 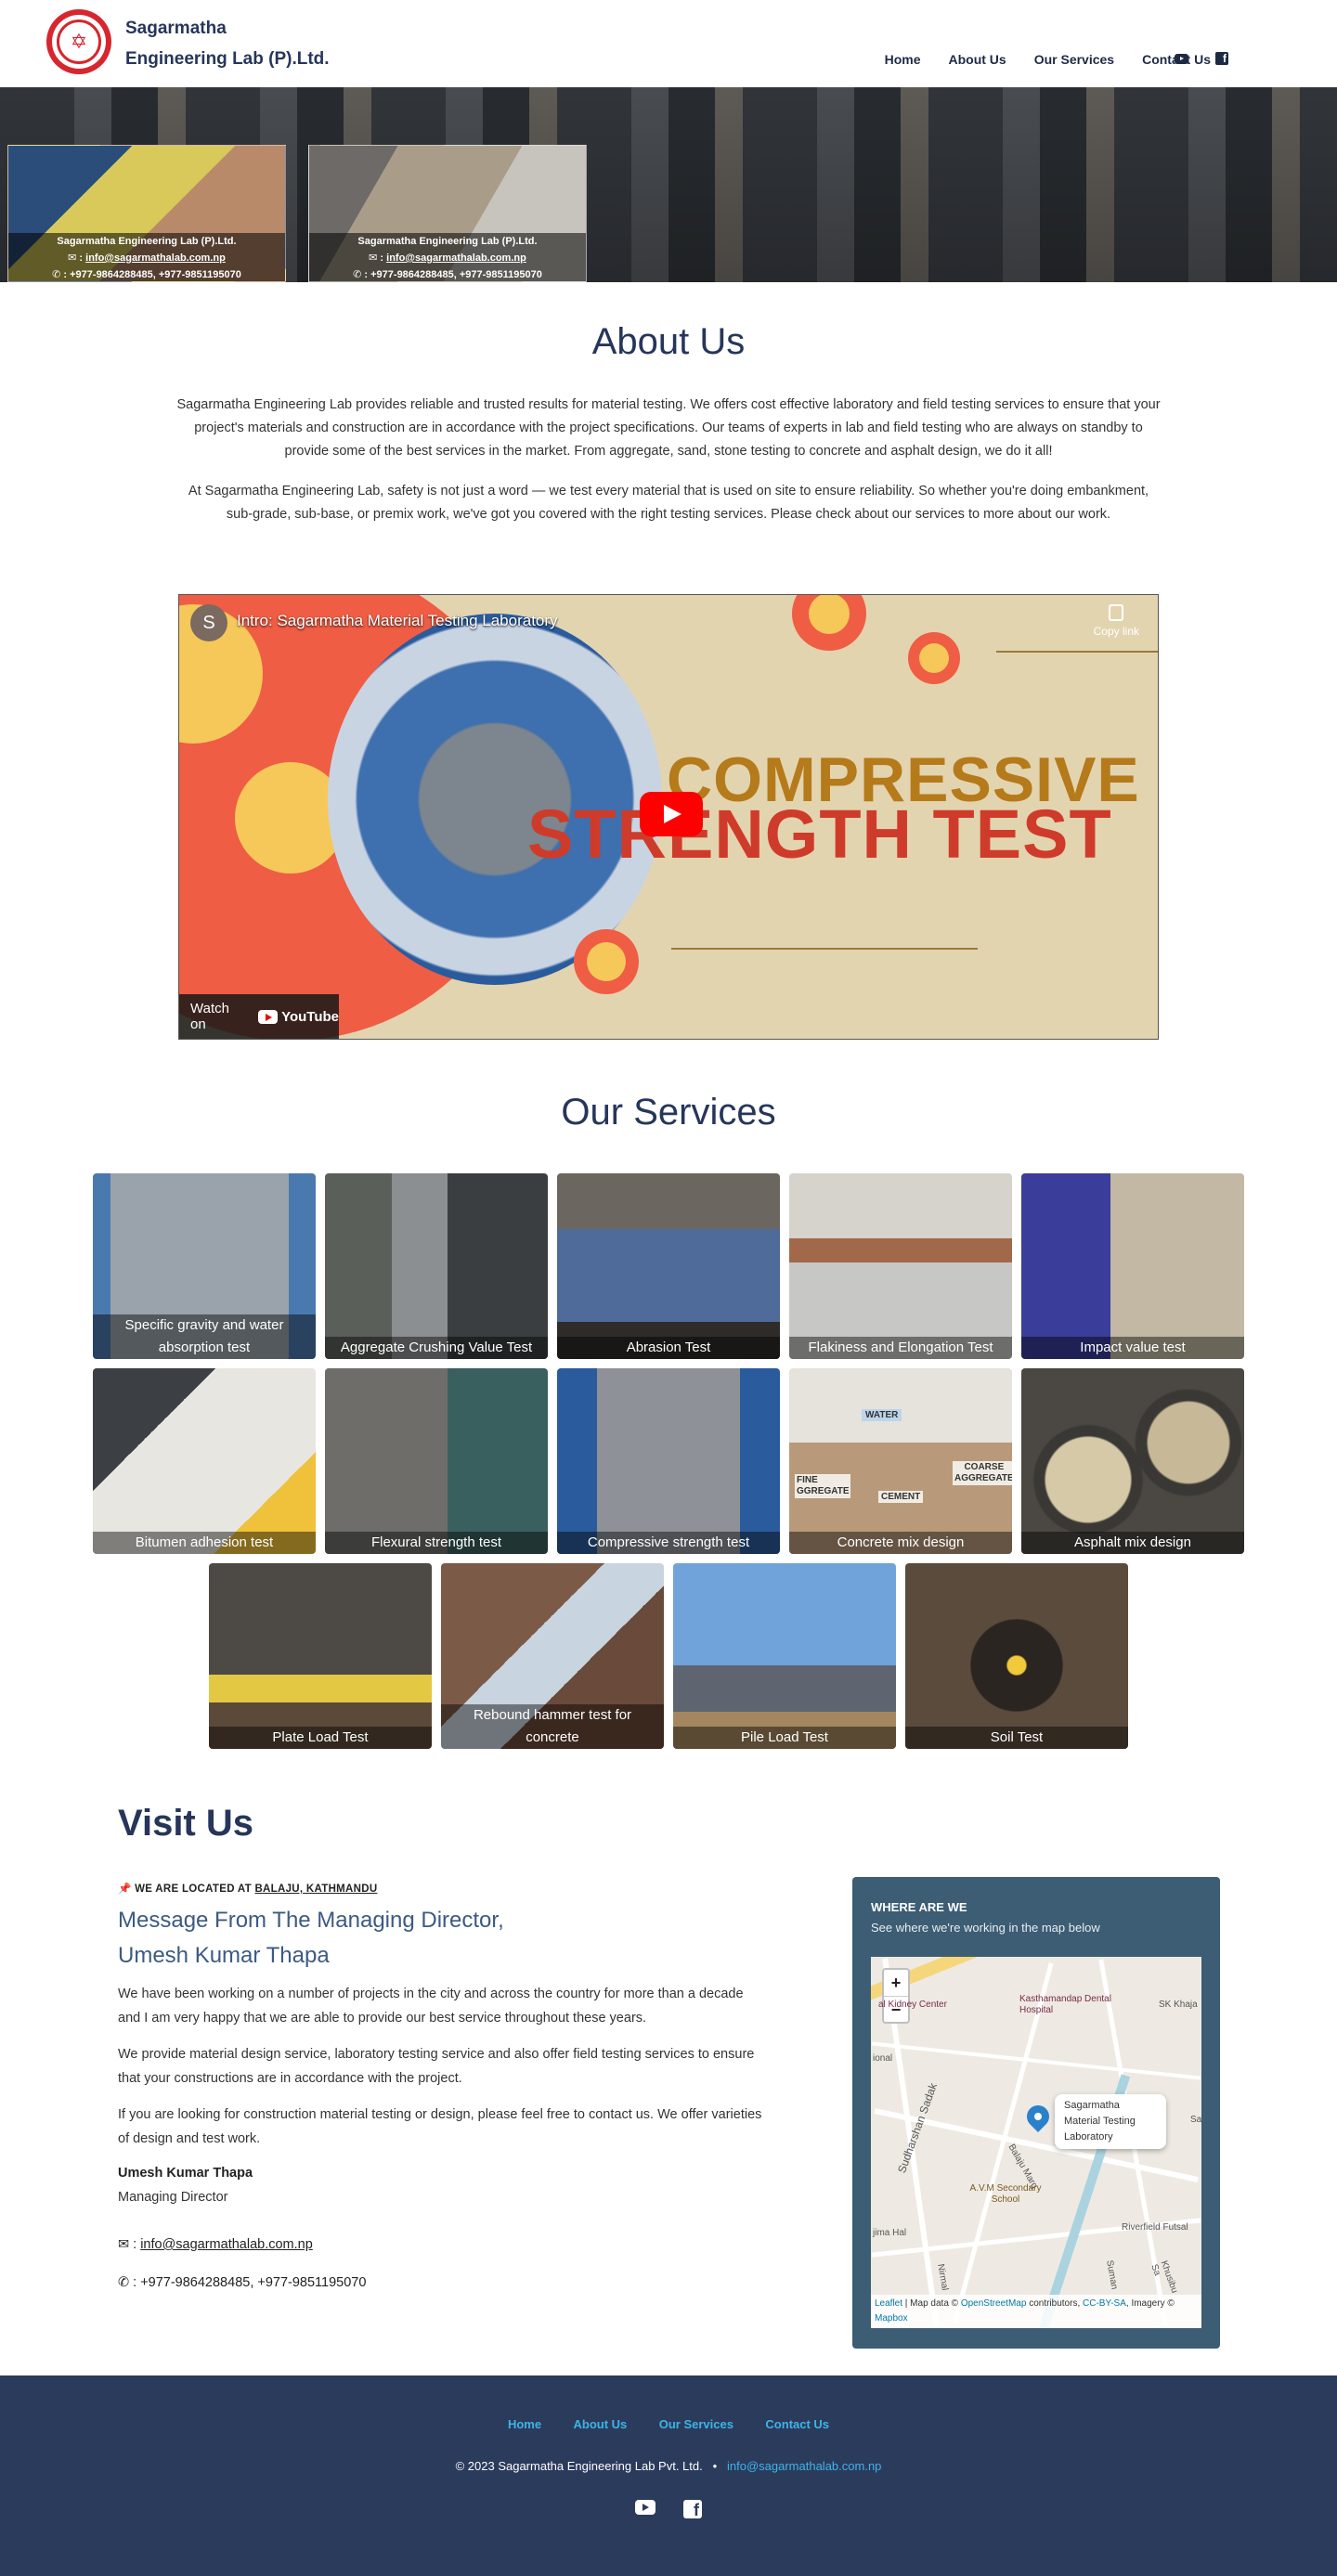 I want to click on mix-label-water: WATER, so click(x=882, y=1415).